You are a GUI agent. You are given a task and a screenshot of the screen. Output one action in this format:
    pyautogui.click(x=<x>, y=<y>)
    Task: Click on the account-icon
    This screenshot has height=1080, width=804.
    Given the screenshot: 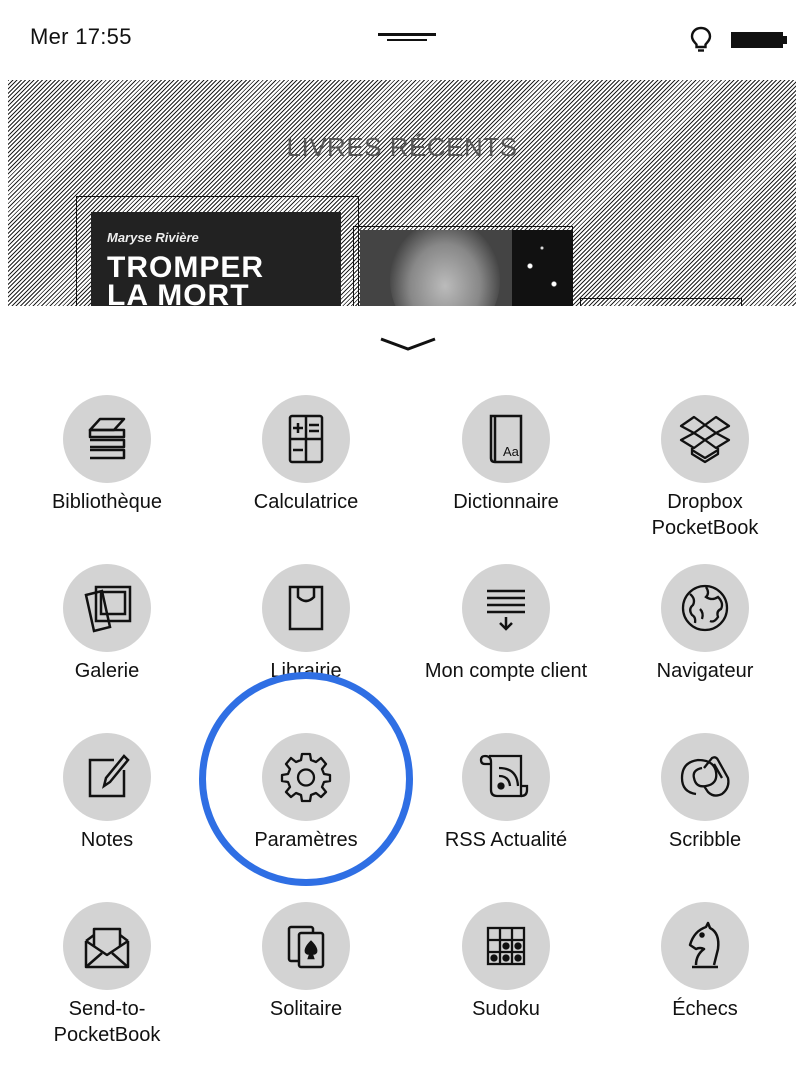 What is the action you would take?
    pyautogui.click(x=506, y=610)
    